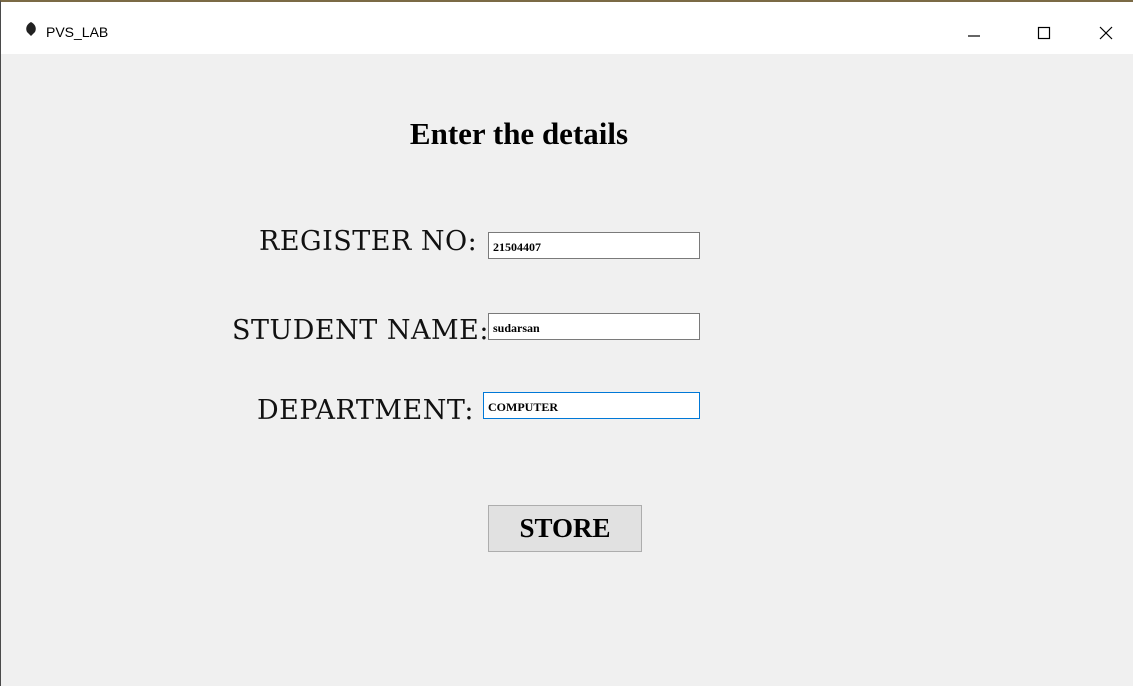 This screenshot has height=686, width=1133. Describe the element at coordinates (594, 245) in the screenshot. I see `register-no-input` at that location.